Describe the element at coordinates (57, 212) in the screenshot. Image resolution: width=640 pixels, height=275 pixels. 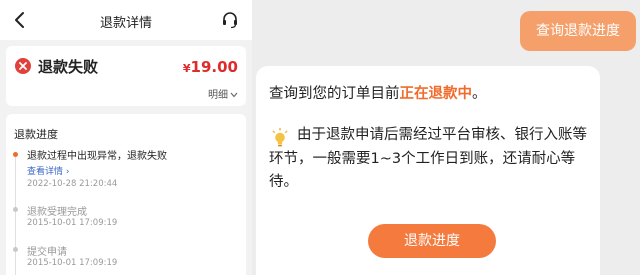
I see `step-text: 退款受理完成` at that location.